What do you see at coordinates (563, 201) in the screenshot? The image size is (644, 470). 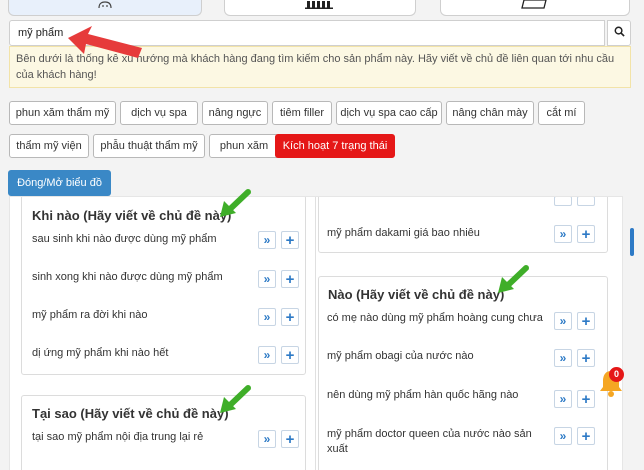 I see `details-button` at bounding box center [563, 201].